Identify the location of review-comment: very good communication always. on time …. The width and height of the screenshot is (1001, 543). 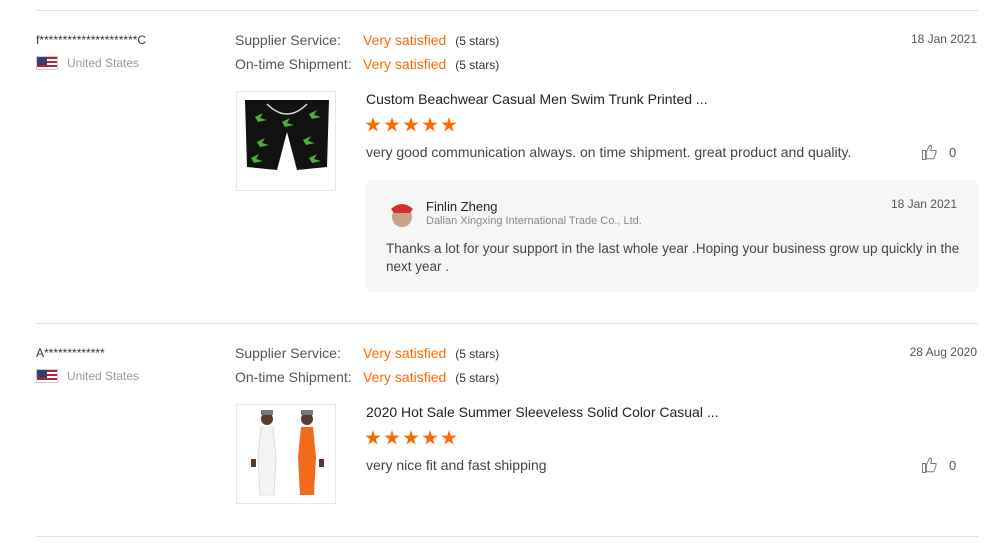
(609, 152).